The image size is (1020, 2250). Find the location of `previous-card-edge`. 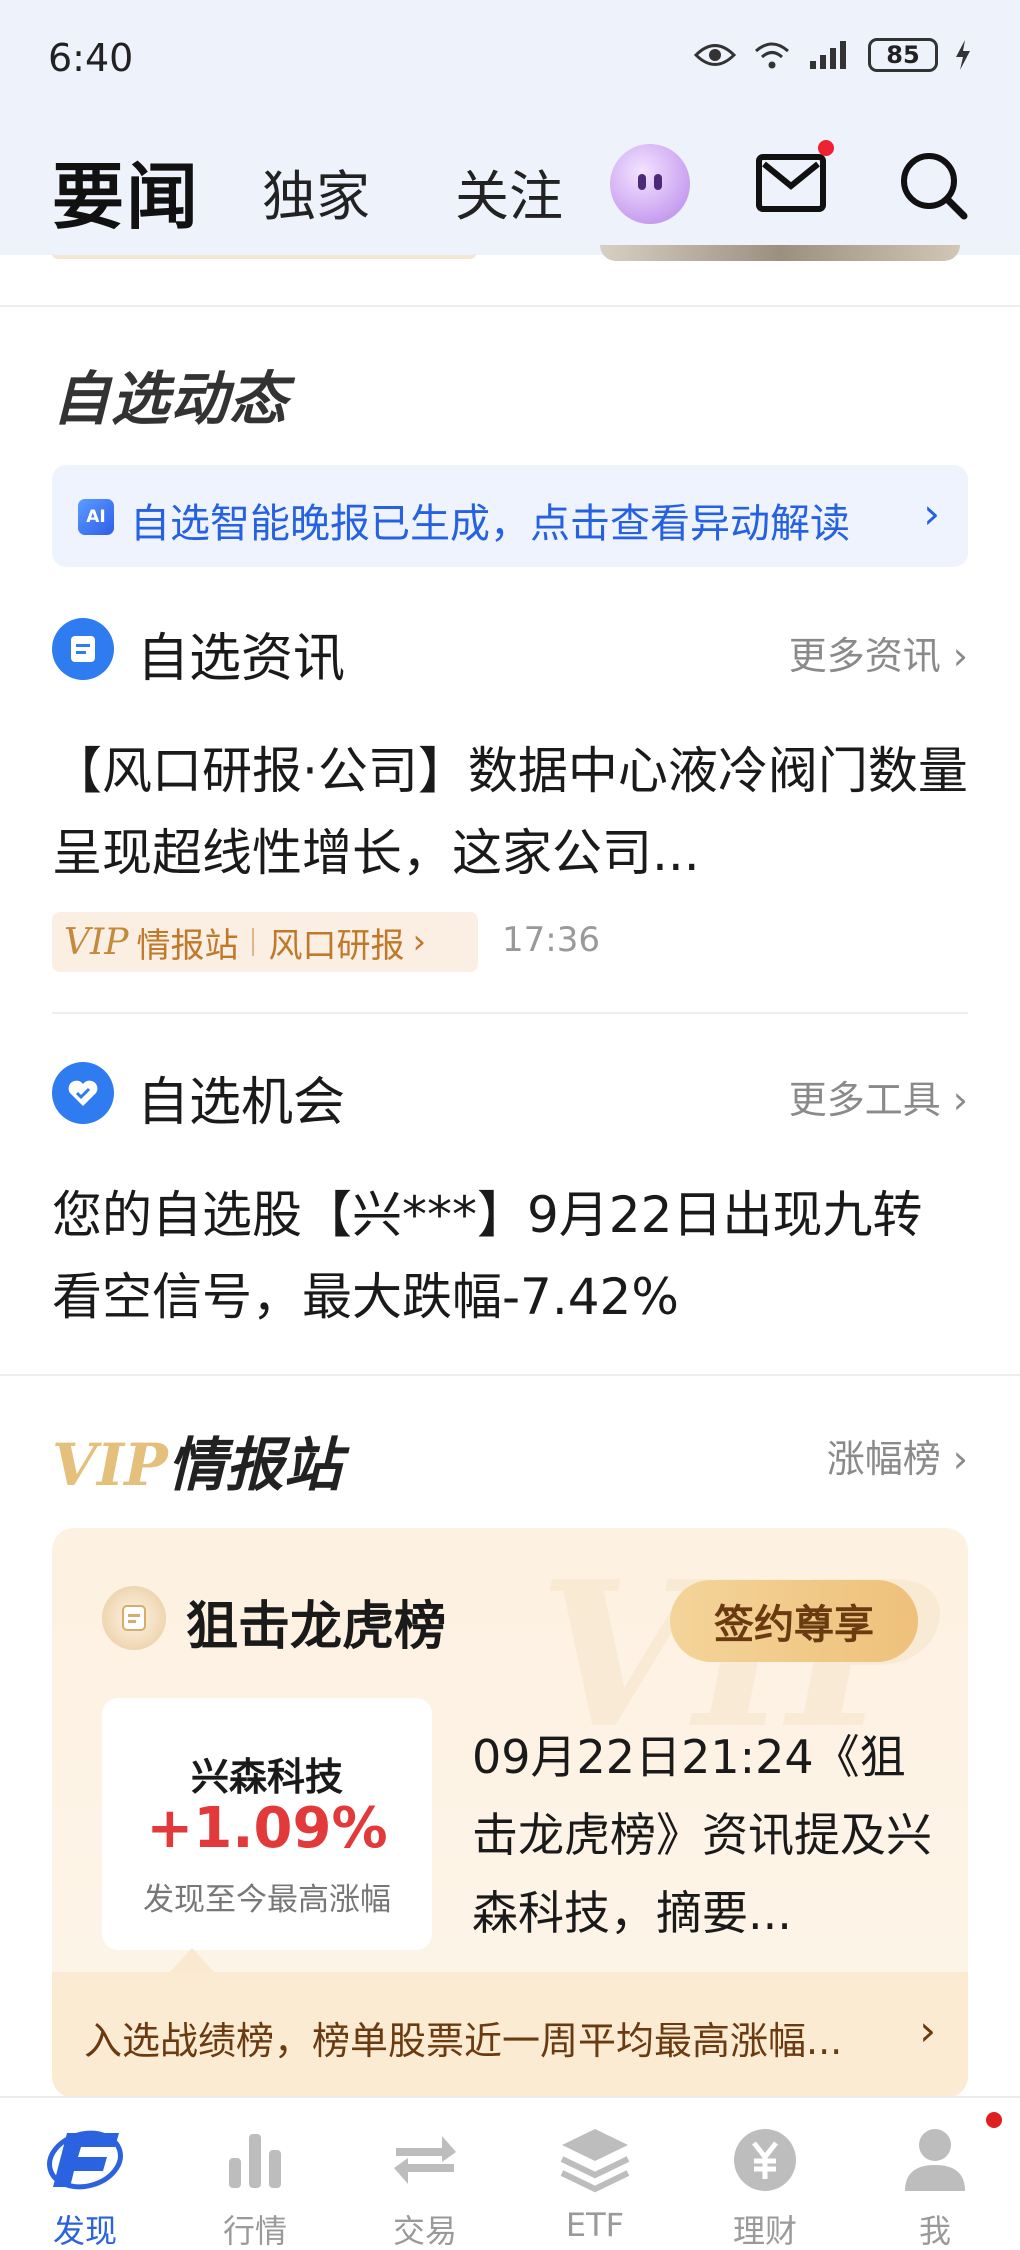

previous-card-edge is located at coordinates (510, 275).